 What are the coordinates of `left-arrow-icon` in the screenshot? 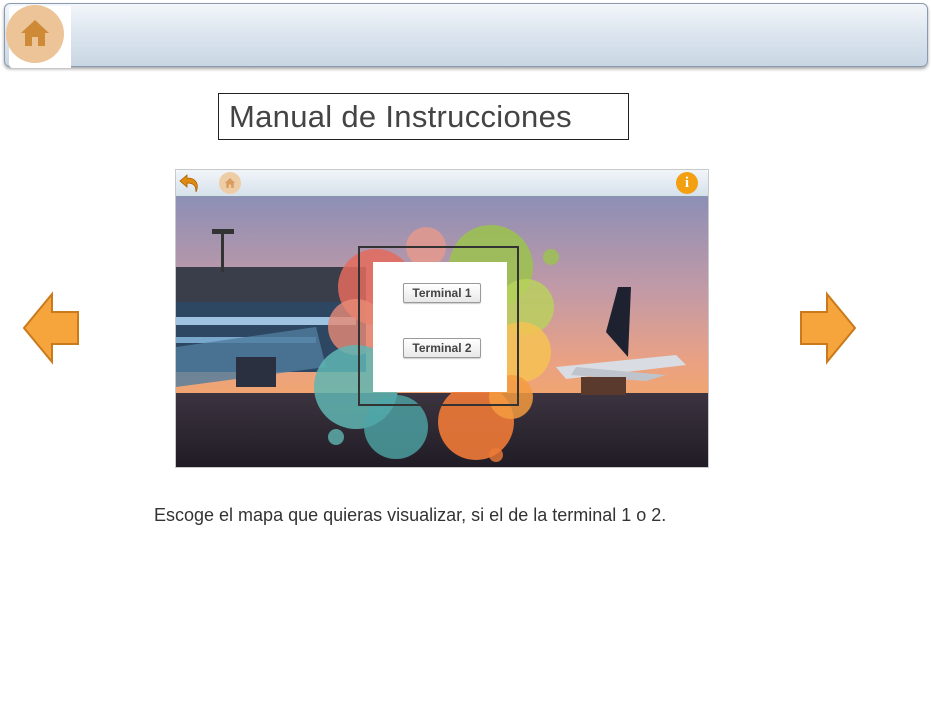 It's located at (52, 328).